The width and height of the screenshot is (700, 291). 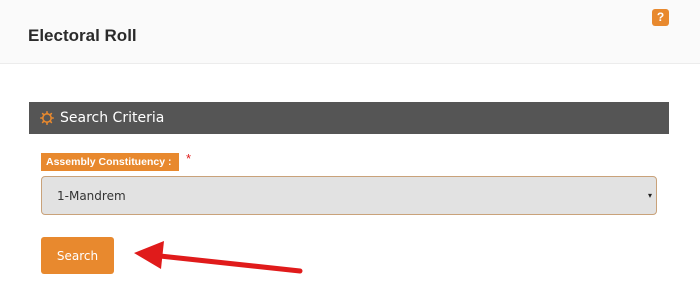 I want to click on assembly-constituency-select: 1-Mandrem ▾, so click(x=349, y=195).